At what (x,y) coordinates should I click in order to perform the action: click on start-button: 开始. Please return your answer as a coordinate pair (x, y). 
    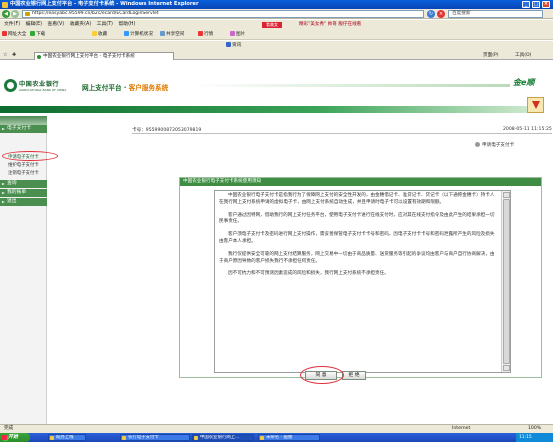
    Looking at the image, I should click on (15, 437).